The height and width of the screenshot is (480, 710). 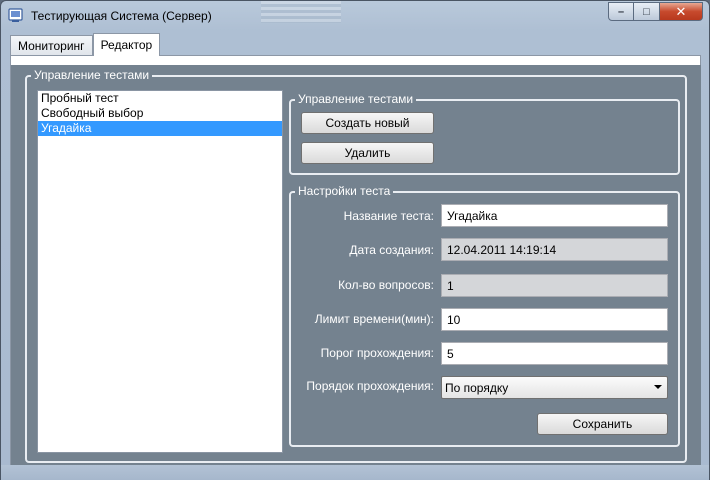 What do you see at coordinates (160, 98) in the screenshot?
I see `list-item: Пробный тест` at bounding box center [160, 98].